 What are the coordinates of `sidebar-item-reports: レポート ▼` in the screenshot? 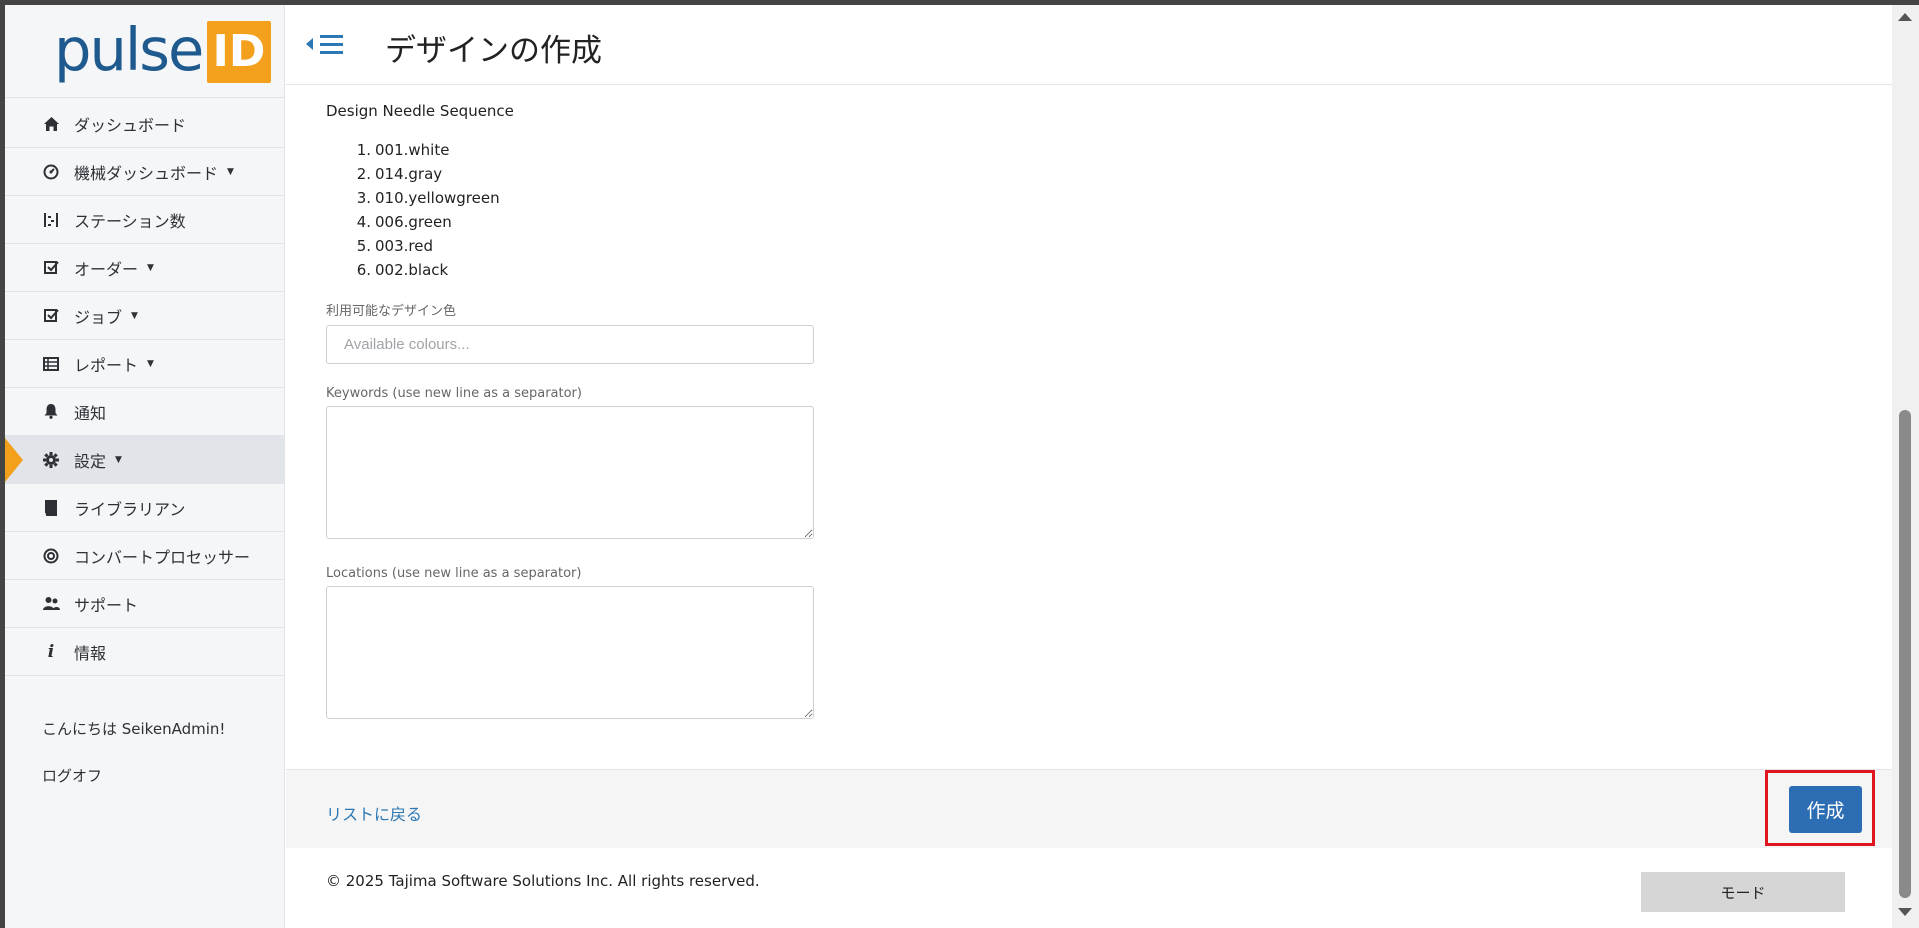 It's located at (145, 364).